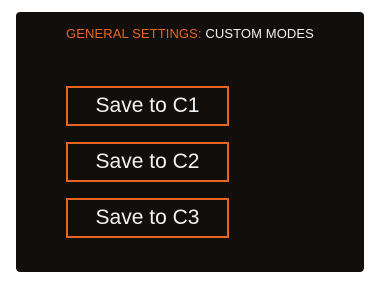  I want to click on save-to-c1-button: Save to C1, so click(147, 106).